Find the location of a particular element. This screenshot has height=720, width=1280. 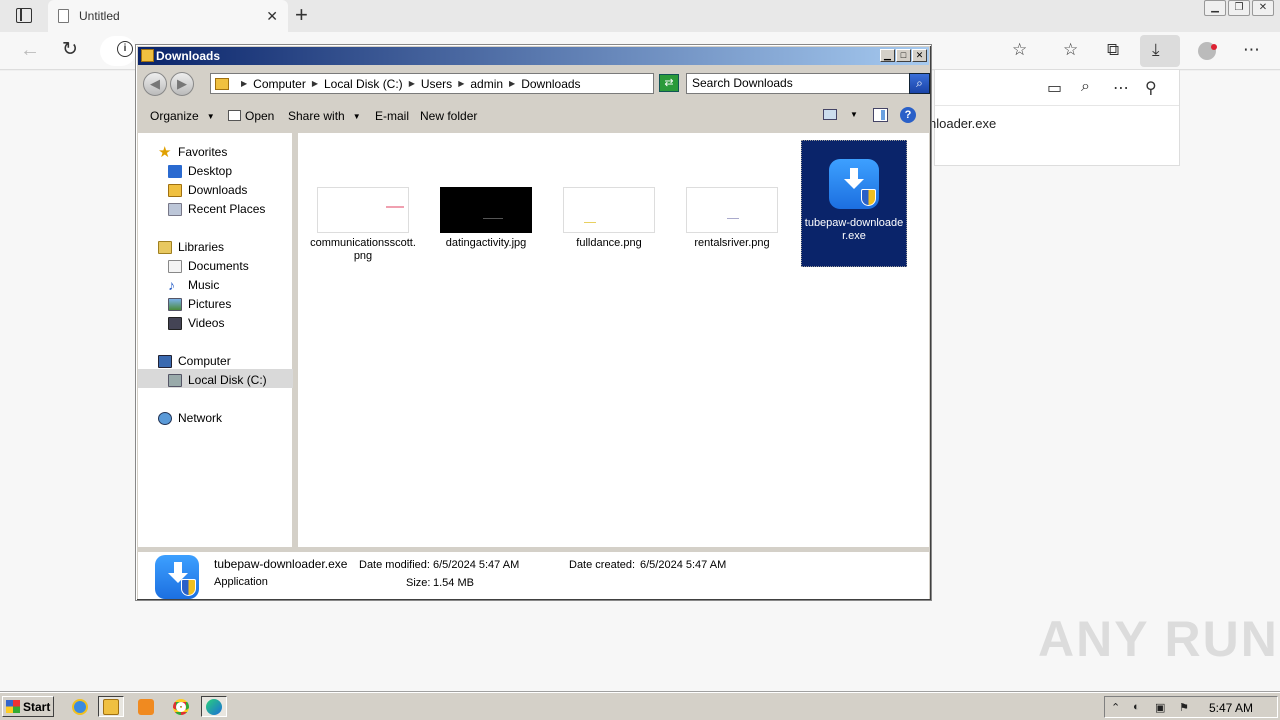

nav-item-recent-places: Recent Places is located at coordinates (216, 209).